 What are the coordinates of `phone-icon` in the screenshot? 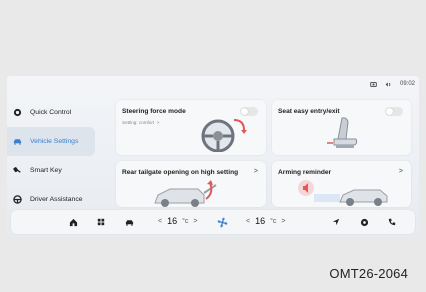 It's located at (392, 222).